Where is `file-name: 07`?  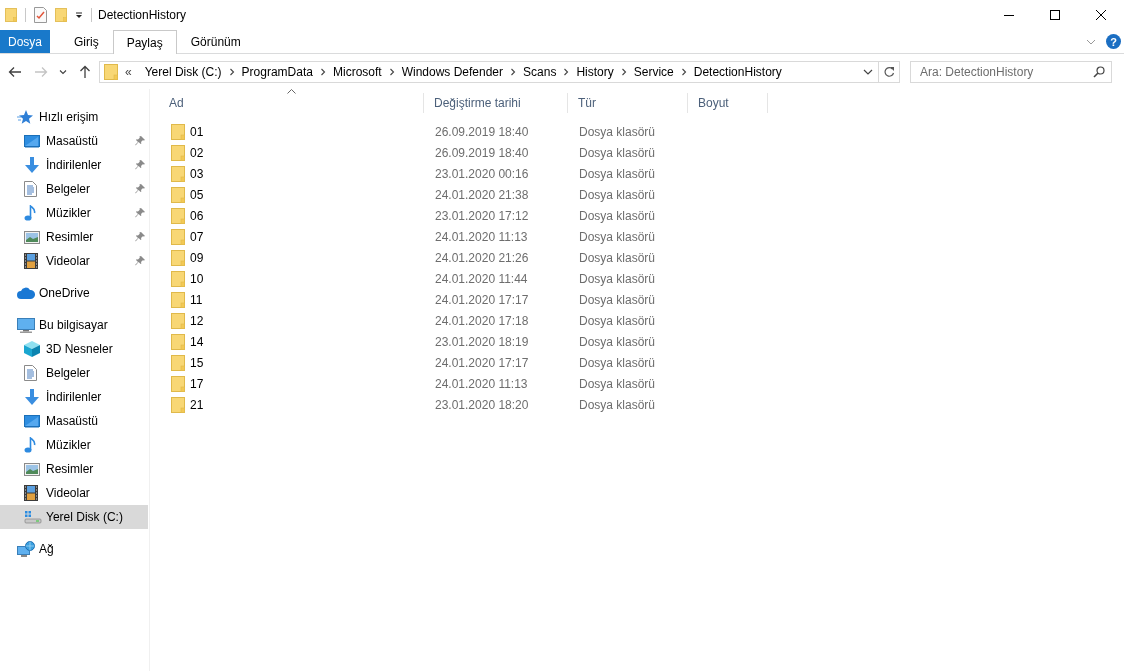 file-name: 07 is located at coordinates (197, 236).